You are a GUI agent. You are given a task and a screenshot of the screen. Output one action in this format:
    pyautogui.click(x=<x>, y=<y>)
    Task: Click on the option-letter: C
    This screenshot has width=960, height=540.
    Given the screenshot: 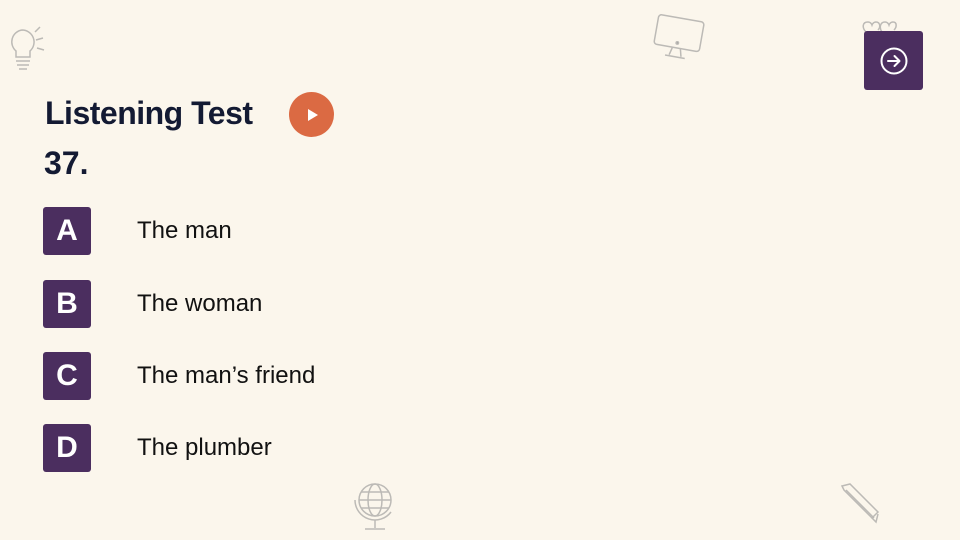 What is the action you would take?
    pyautogui.click(x=67, y=376)
    